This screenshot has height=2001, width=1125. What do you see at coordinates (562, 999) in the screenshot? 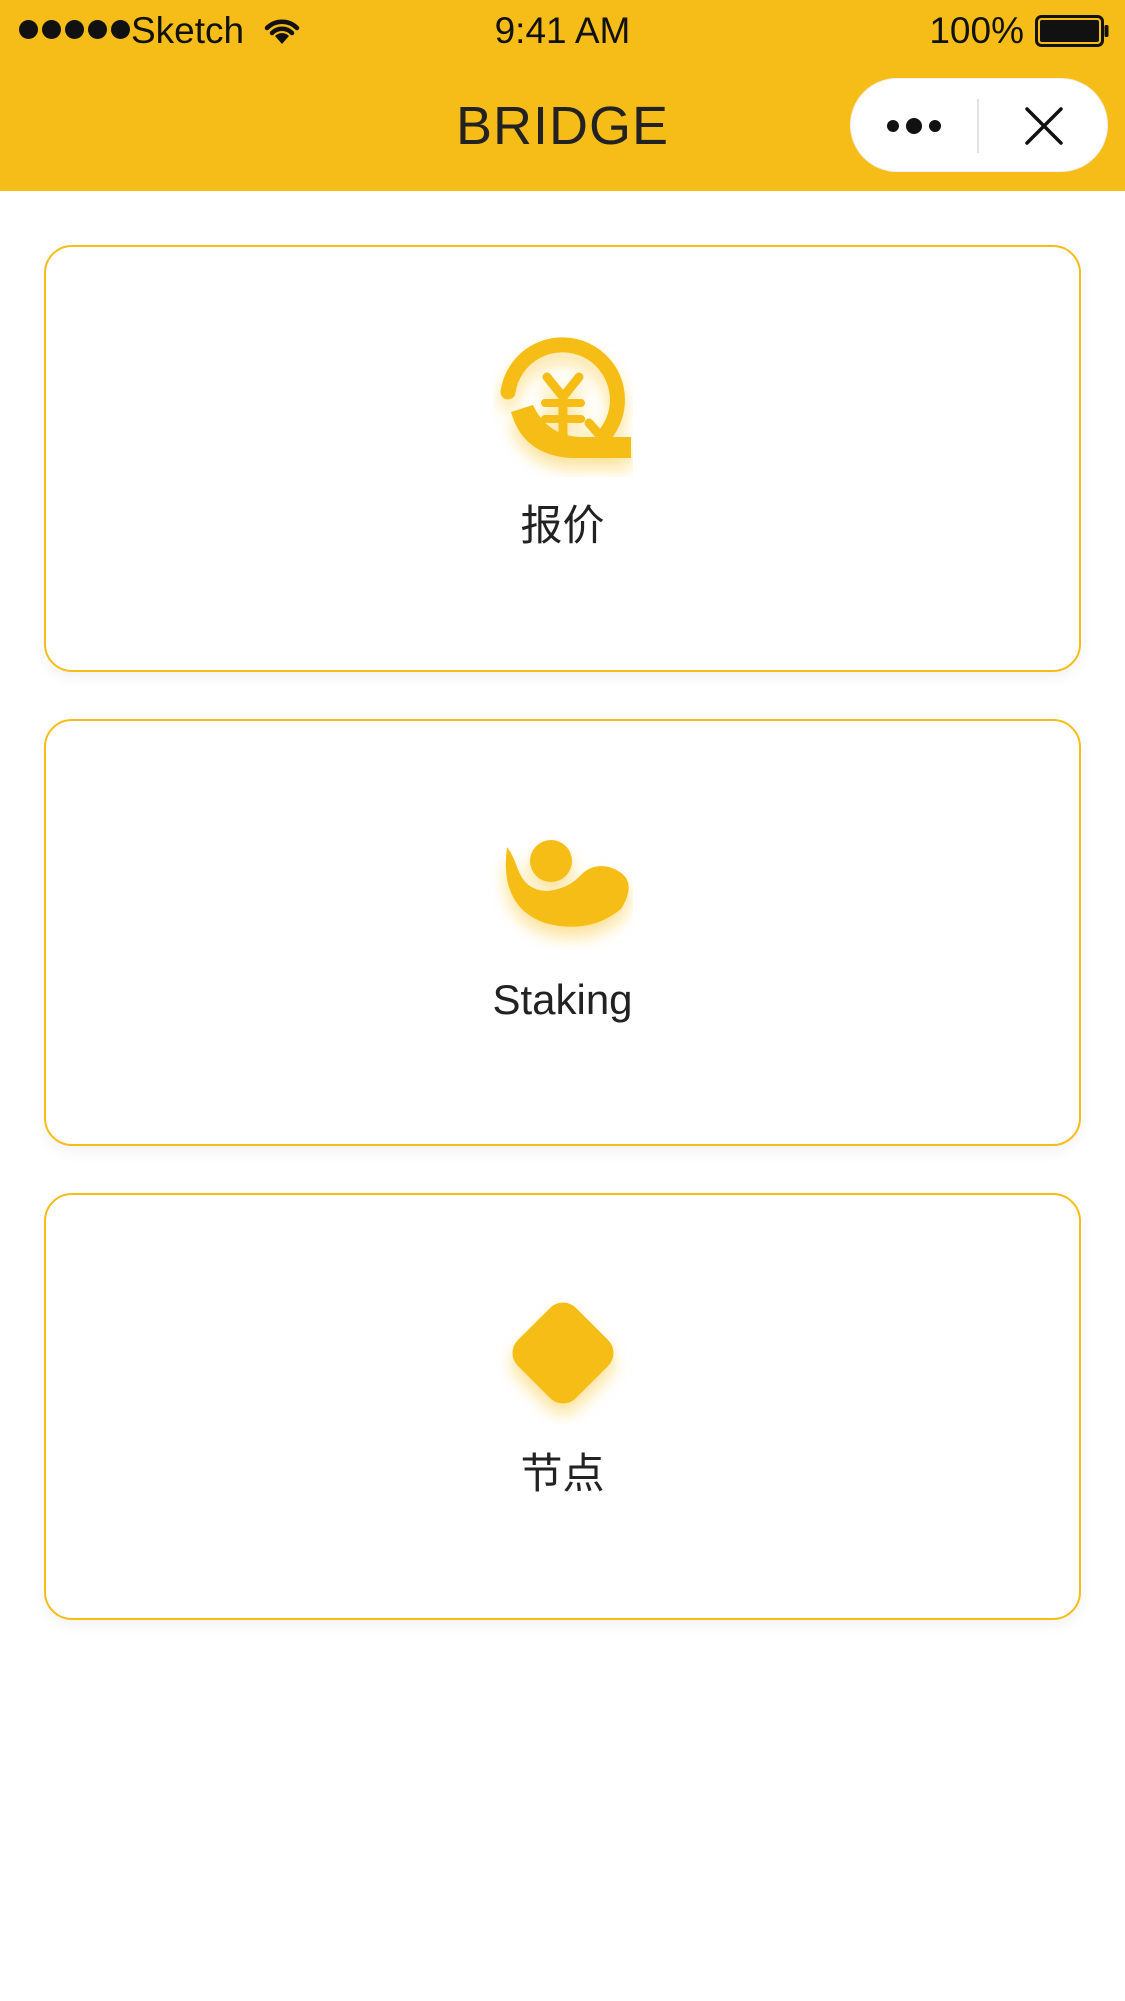
I see `staking-card-label: Staking` at bounding box center [562, 999].